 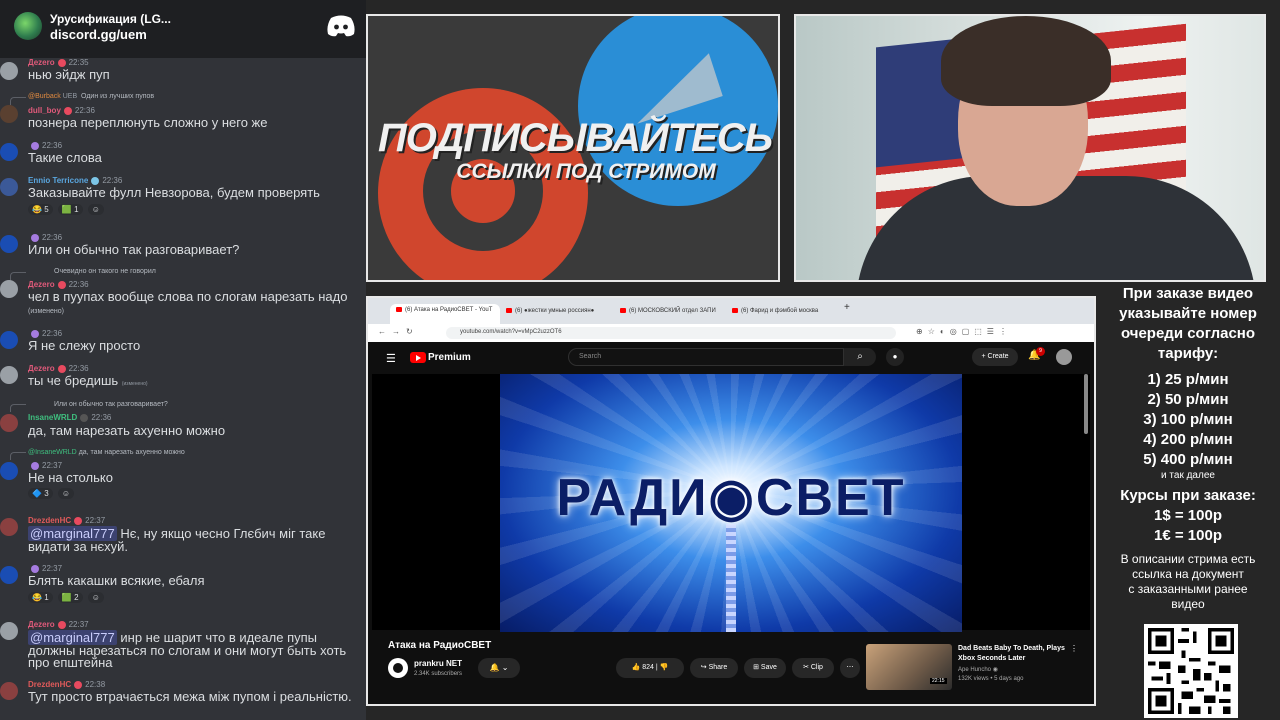 What do you see at coordinates (895, 357) in the screenshot?
I see `microphone-icon: ●` at bounding box center [895, 357].